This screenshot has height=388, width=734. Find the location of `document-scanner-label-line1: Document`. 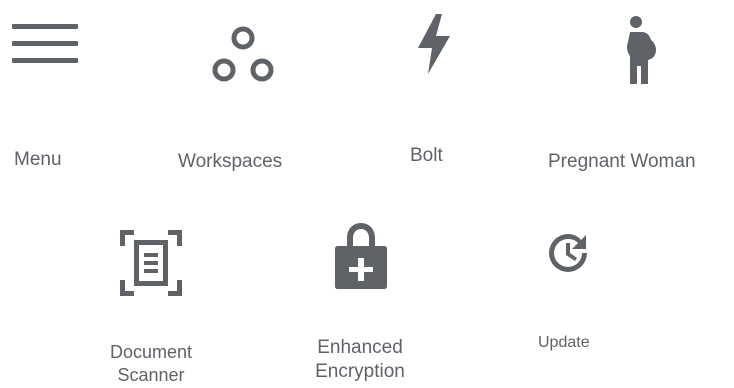

document-scanner-label-line1: Document is located at coordinates (151, 352).